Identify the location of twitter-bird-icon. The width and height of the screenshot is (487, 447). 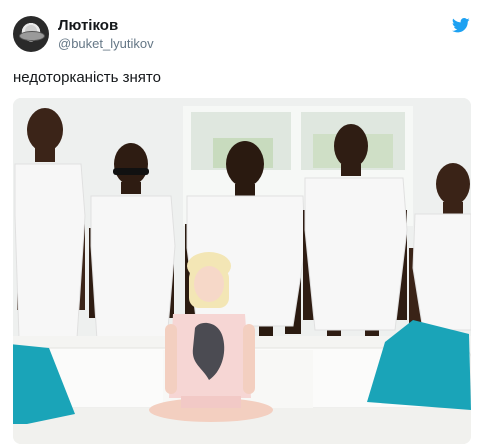
(461, 25).